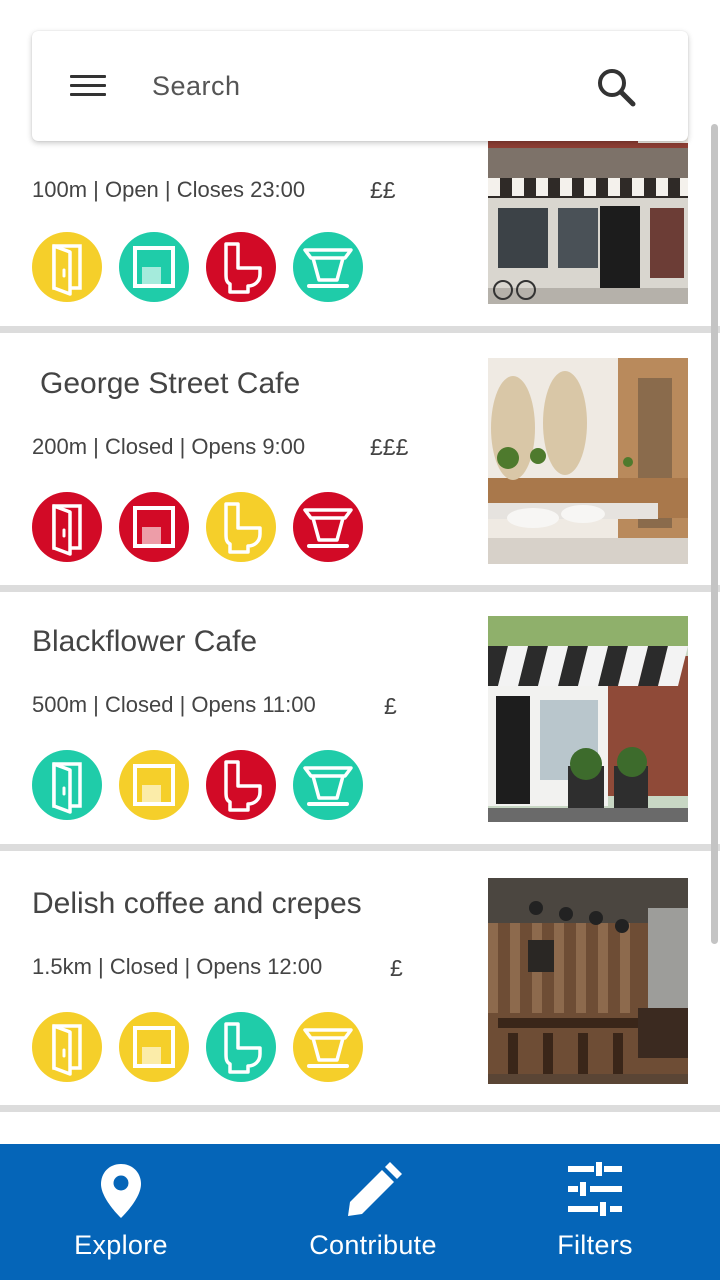  I want to click on venue-status: 1.5km | Closed | Opens 12:00, so click(177, 966).